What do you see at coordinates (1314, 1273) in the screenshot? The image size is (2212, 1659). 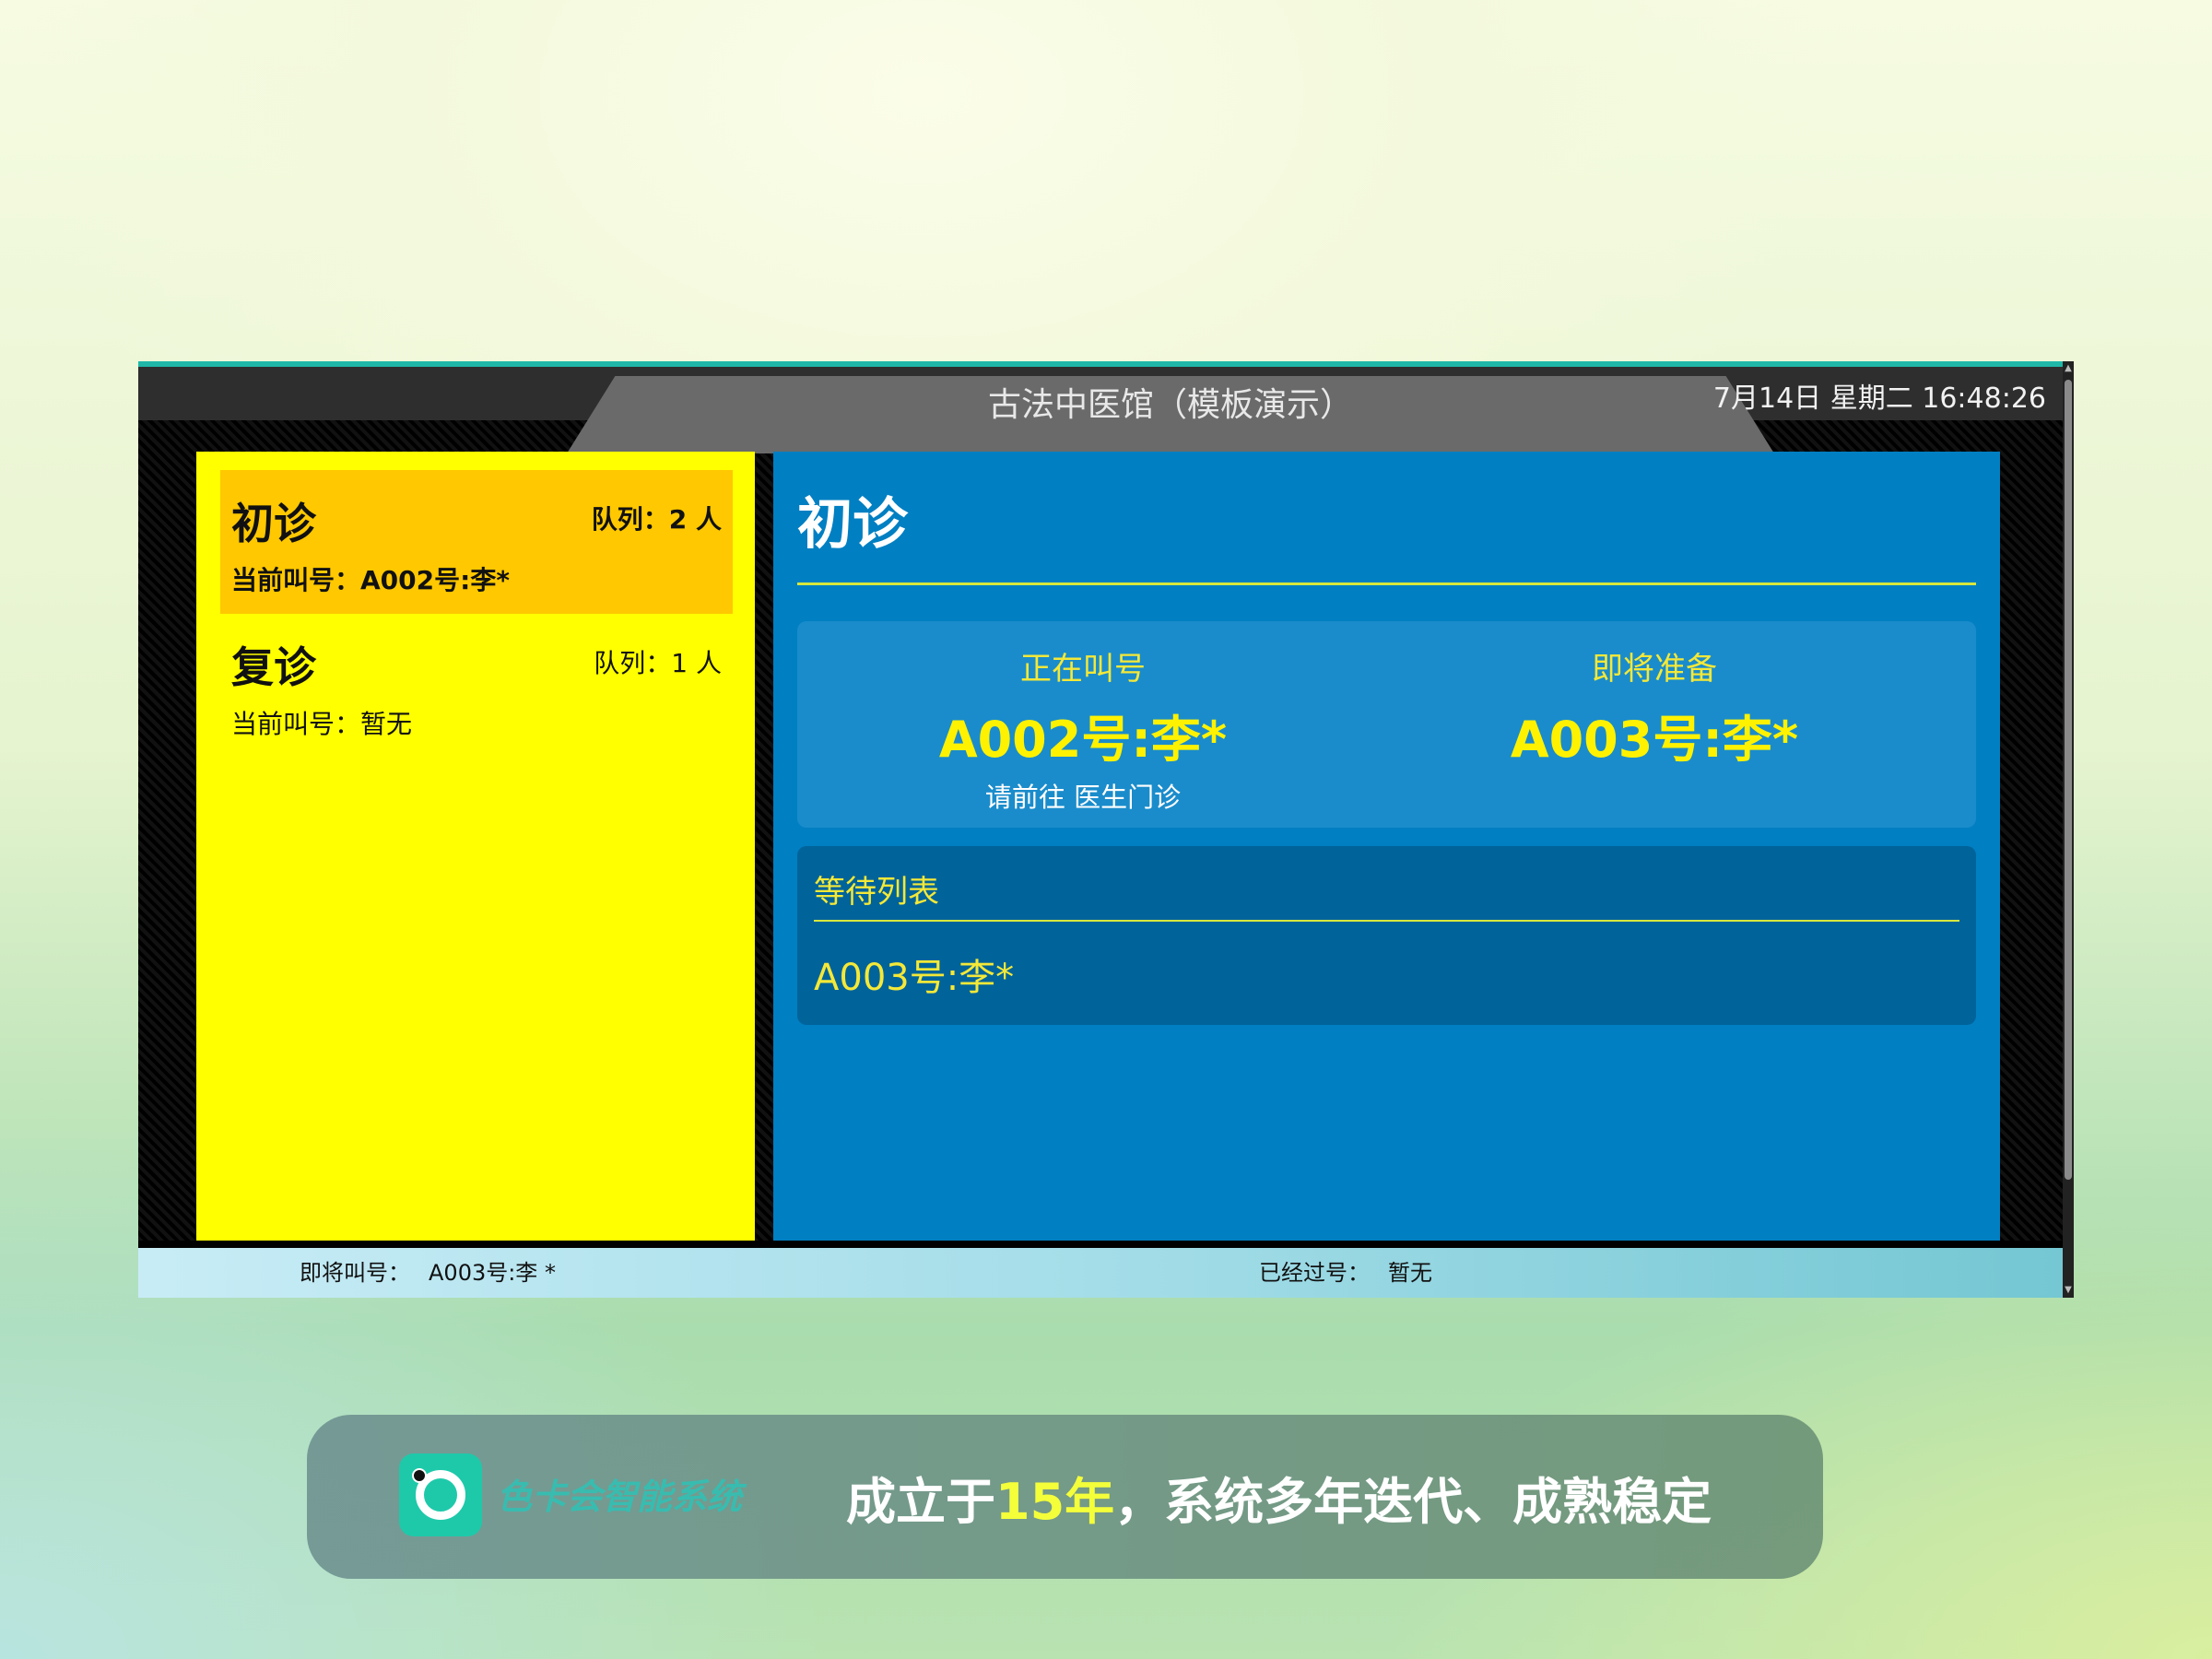 I see `passed-label: 已经过号：` at bounding box center [1314, 1273].